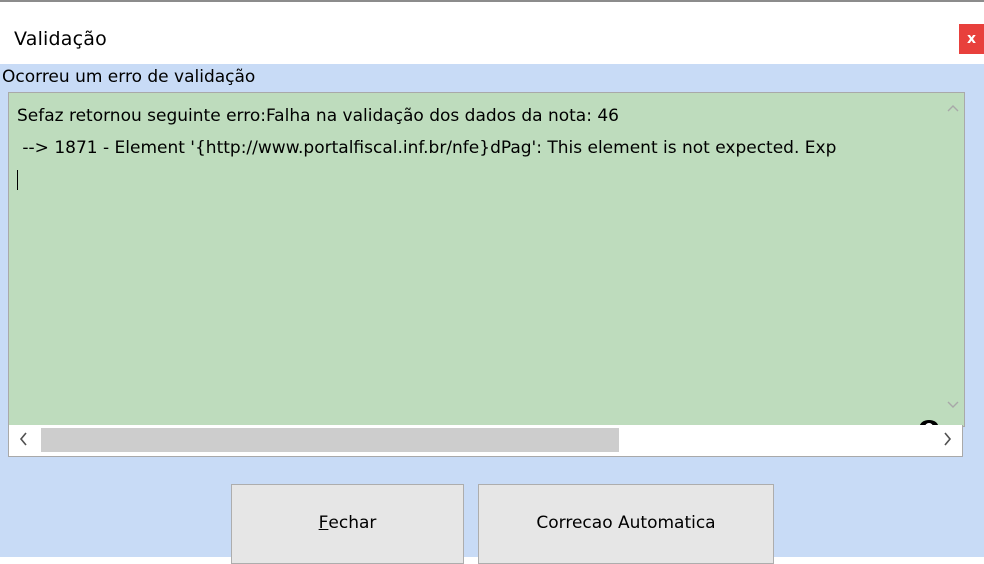 The height and width of the screenshot is (564, 984). Describe the element at coordinates (129, 77) in the screenshot. I see `error-caption: Ocorreu um erro de validação` at that location.